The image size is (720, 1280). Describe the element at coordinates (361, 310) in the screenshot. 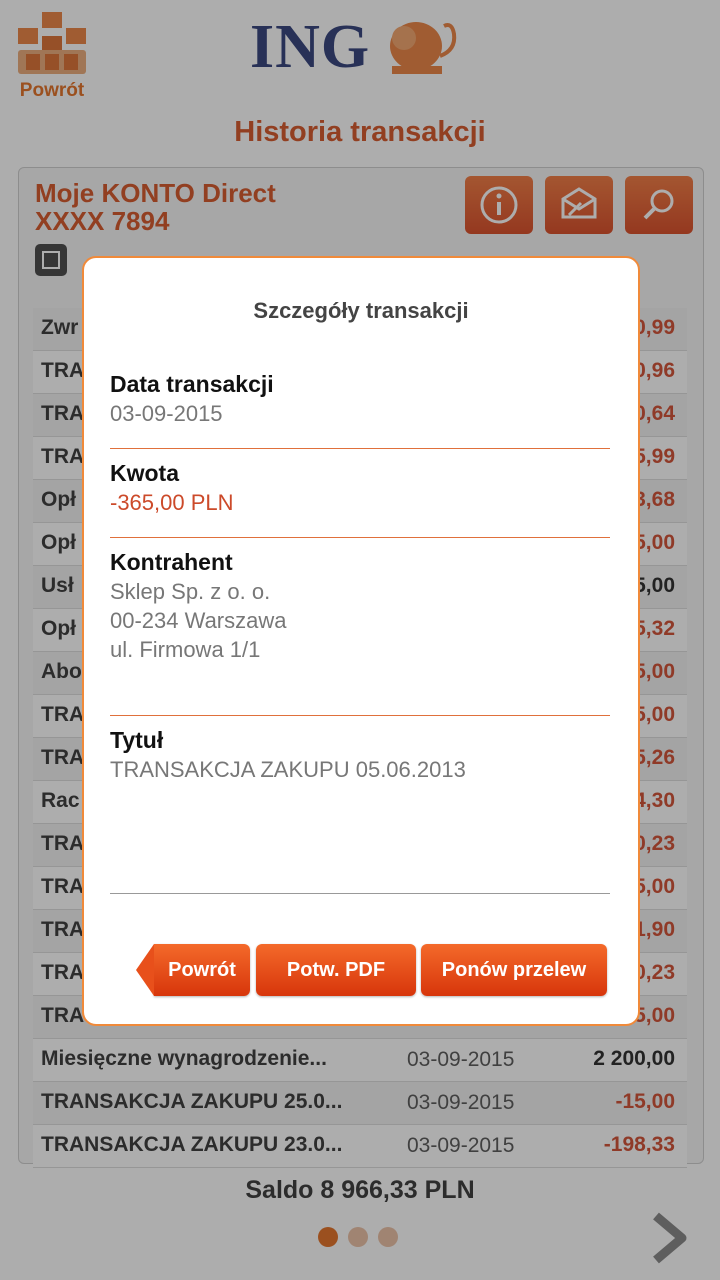

I see `dialog-title: Szczegóły transakcji` at that location.